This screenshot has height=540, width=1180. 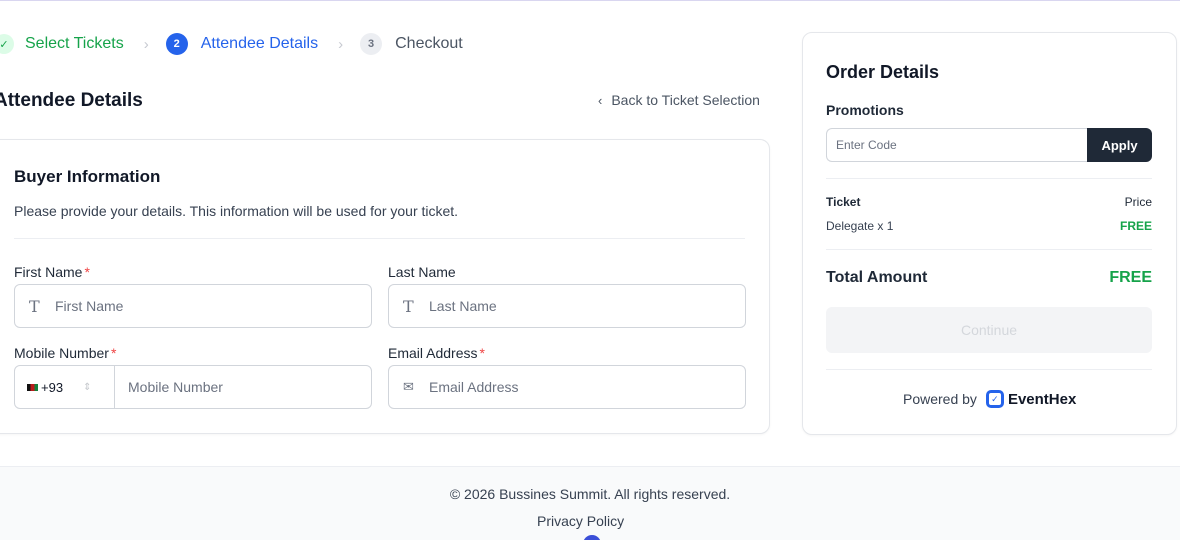 I want to click on order-details-title: Order Details, so click(x=883, y=72).